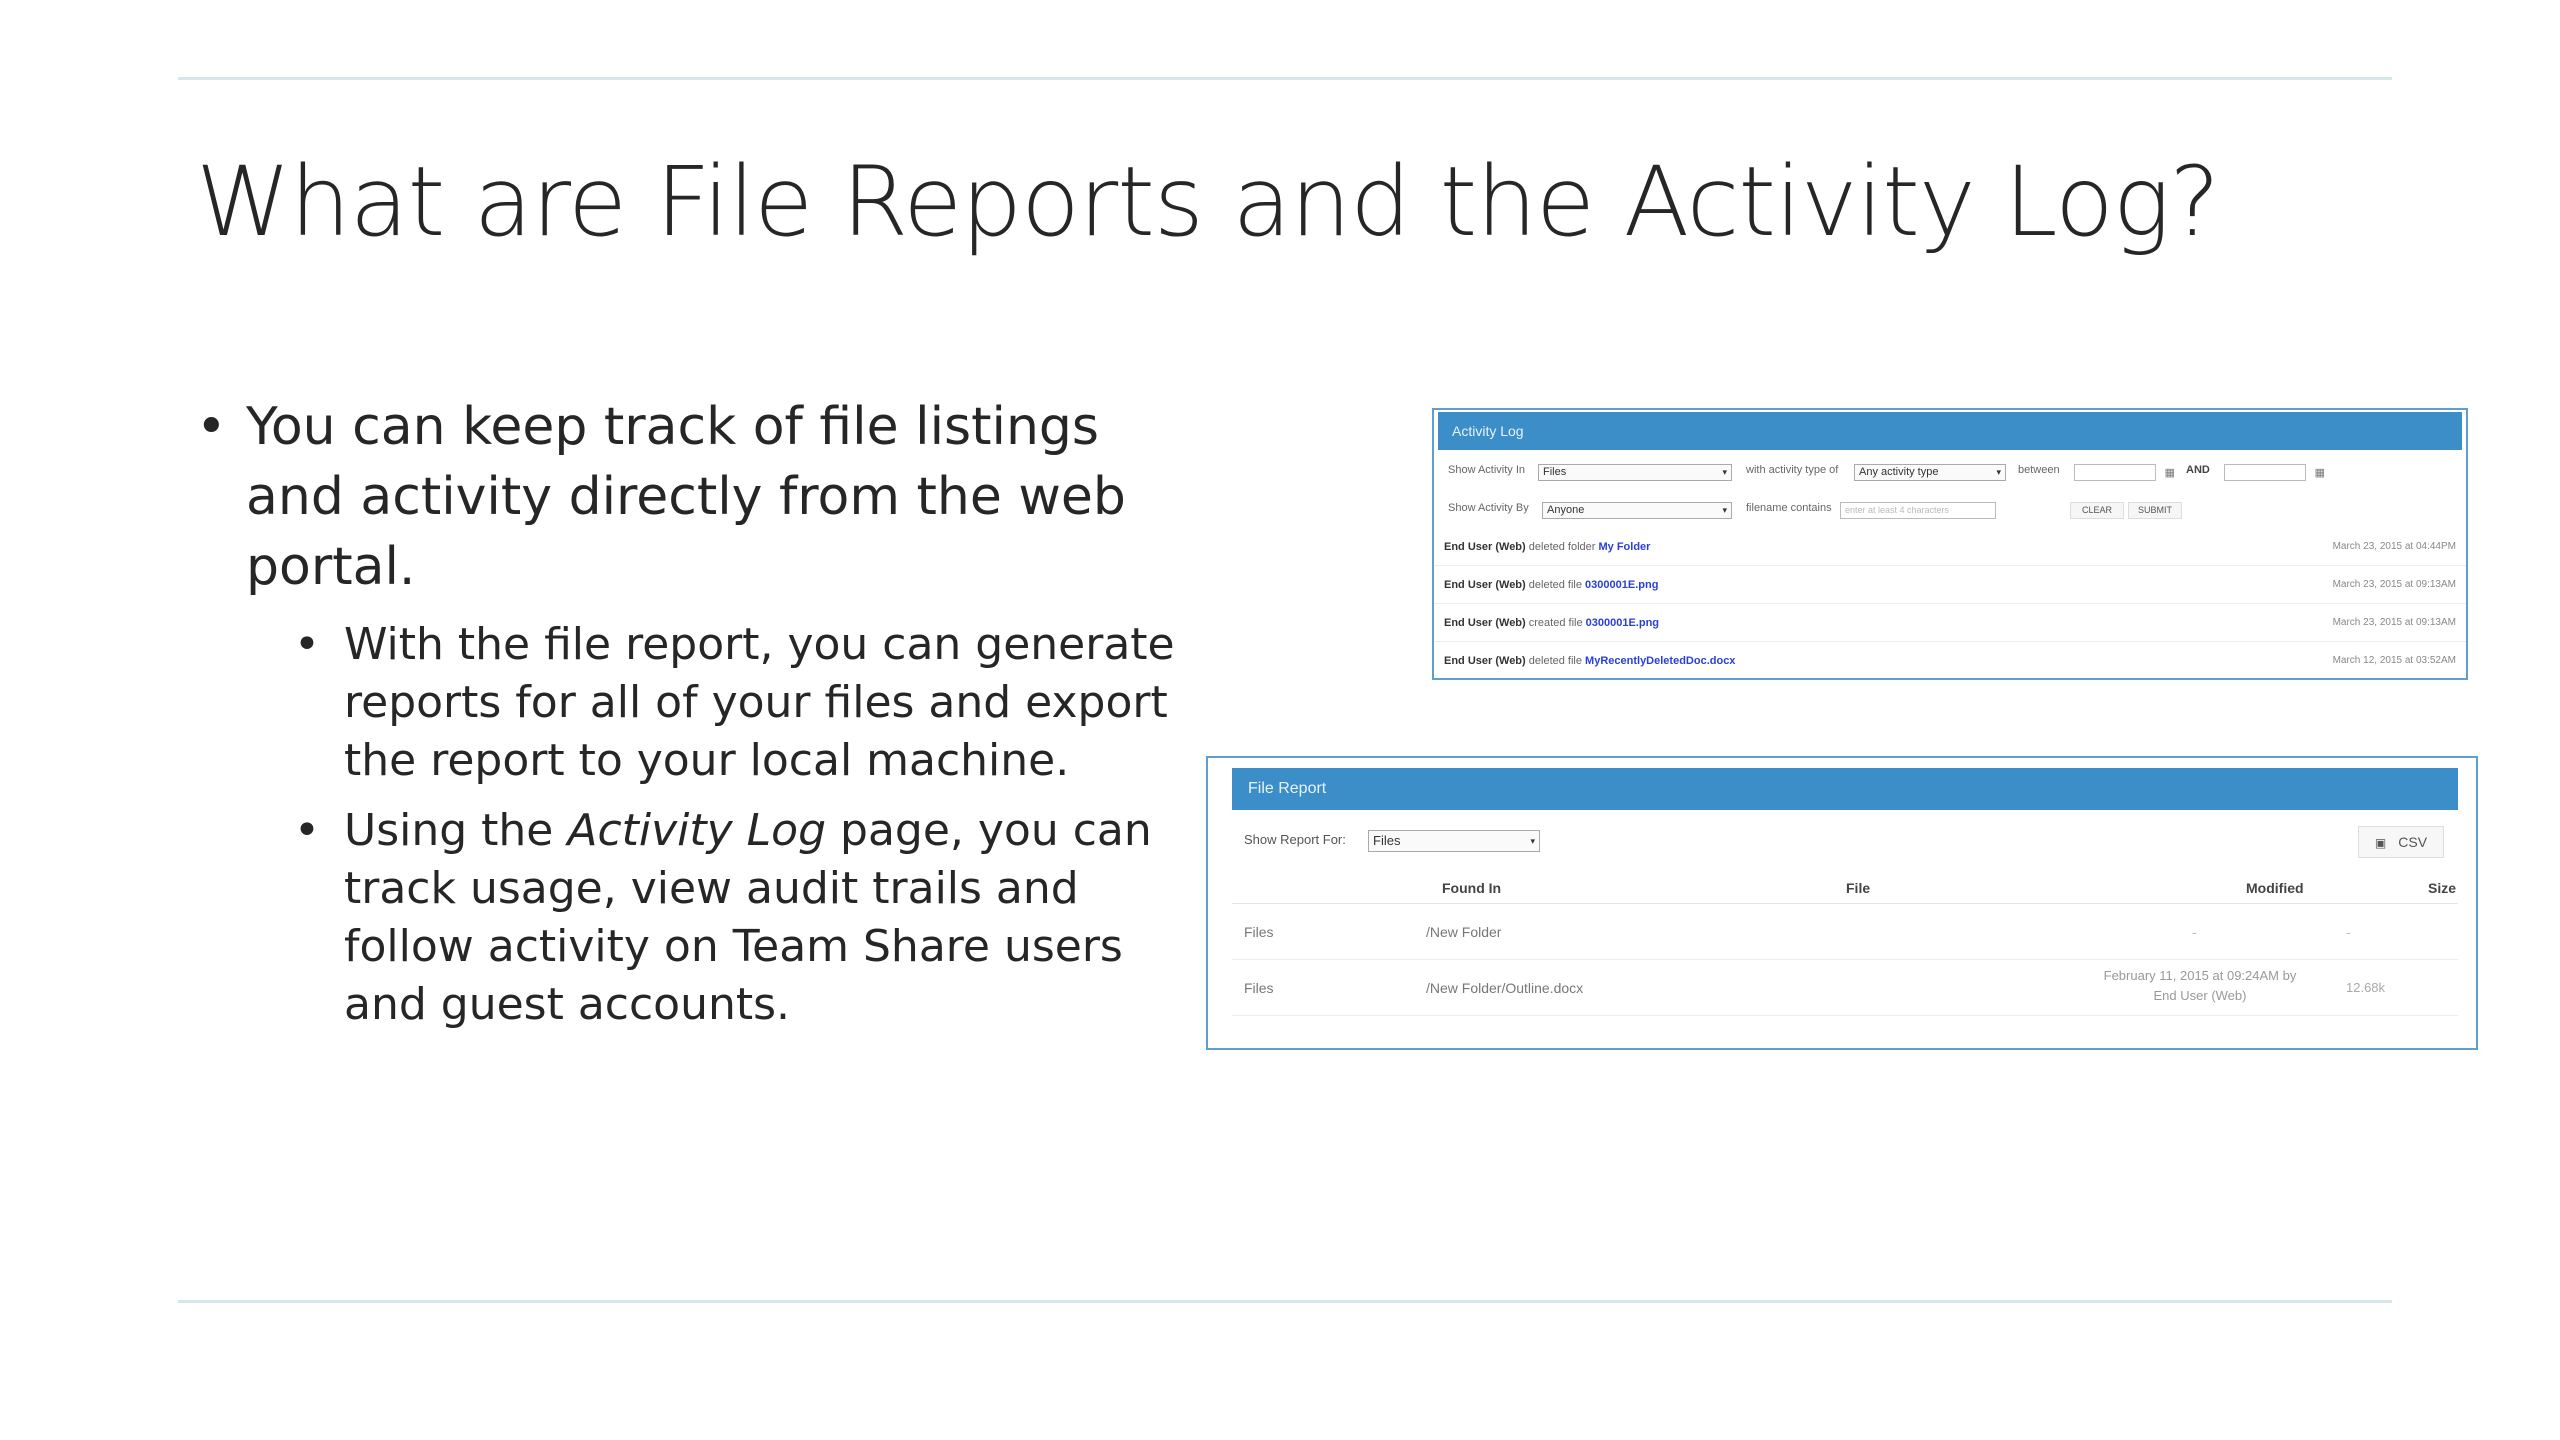  Describe the element at coordinates (1387, 840) in the screenshot. I see `show-report-for-value: Files` at that location.